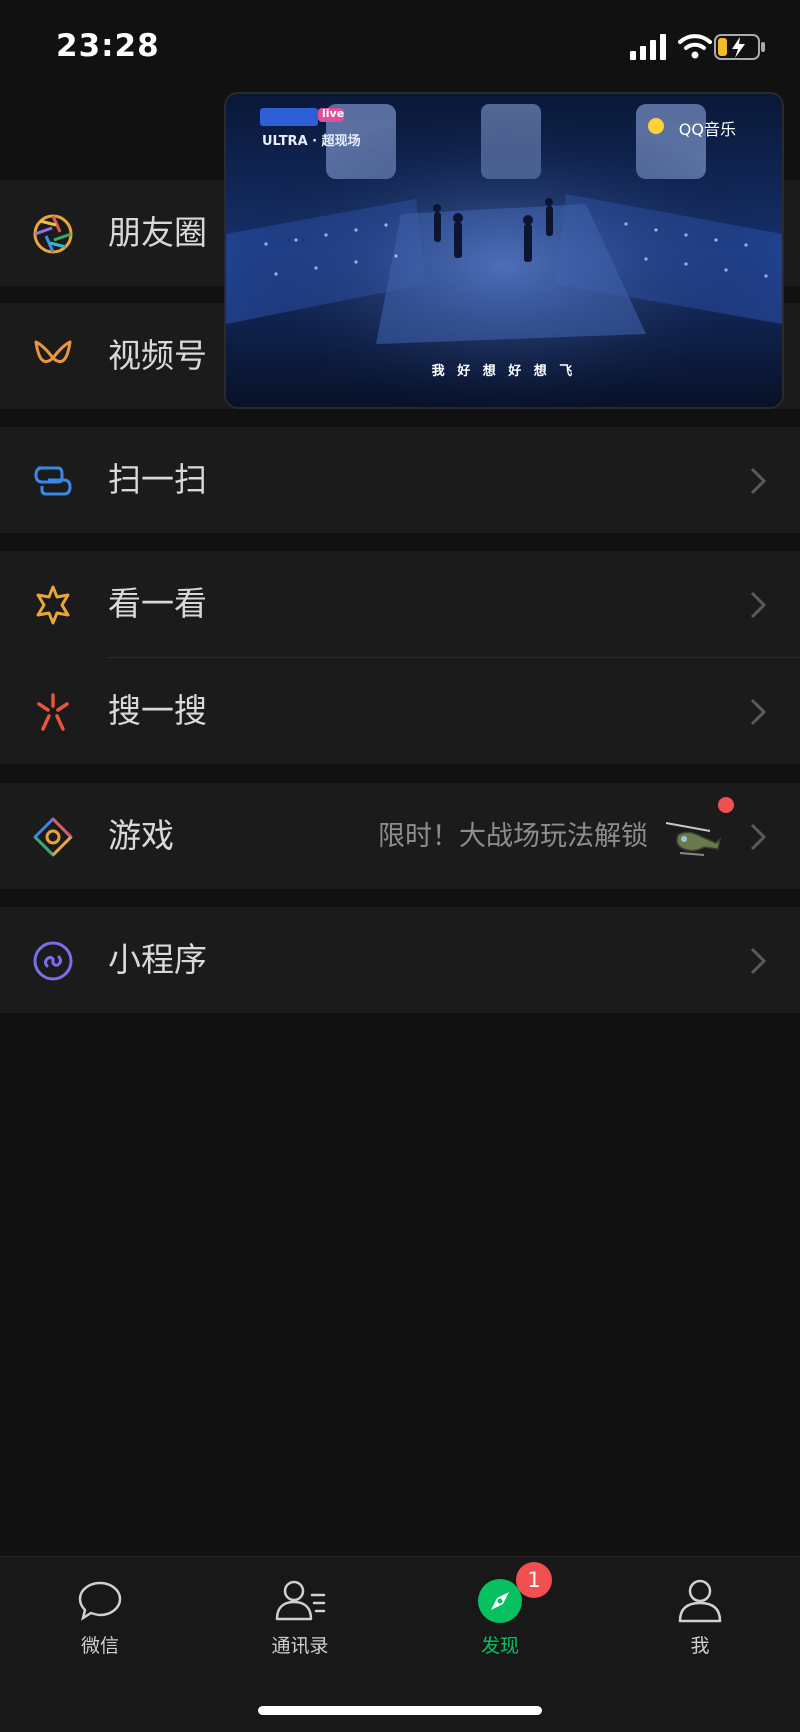 The image size is (800, 1732). Describe the element at coordinates (400, 604) in the screenshot. I see `menu-item-top-stories: 看一看` at that location.